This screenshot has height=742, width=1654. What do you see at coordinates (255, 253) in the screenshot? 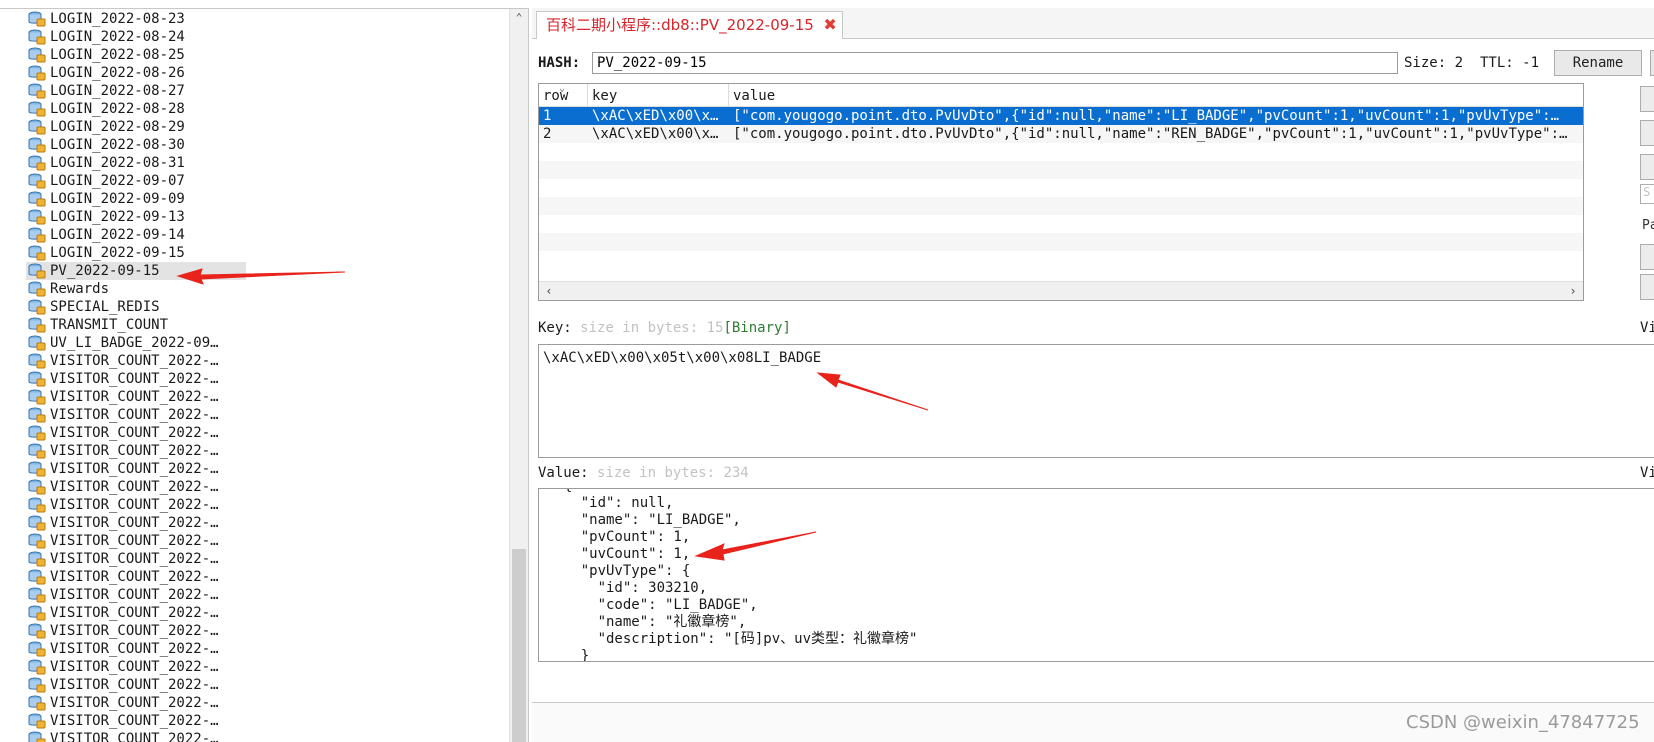
I see `tree-item: LOGIN_2022-09-15` at bounding box center [255, 253].